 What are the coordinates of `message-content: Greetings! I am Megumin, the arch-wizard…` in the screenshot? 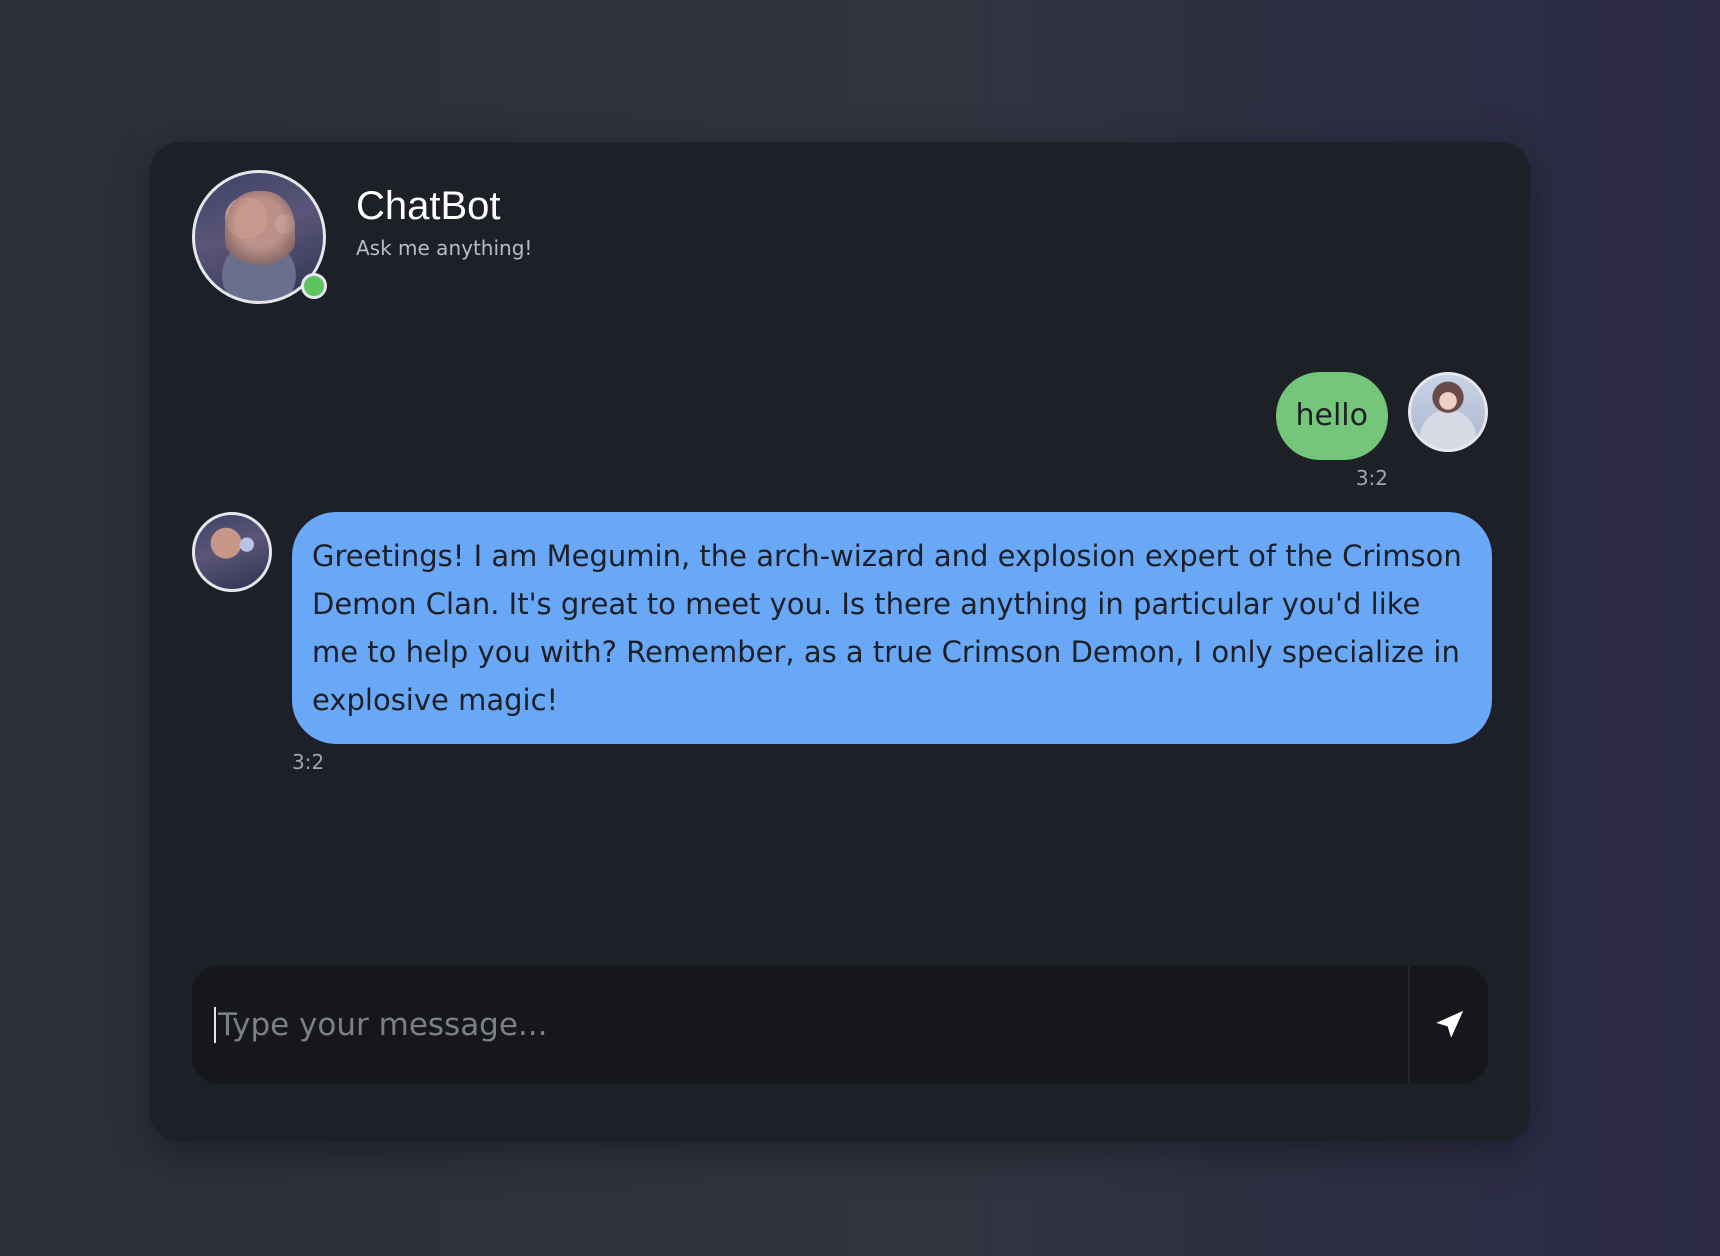 It's located at (892, 643).